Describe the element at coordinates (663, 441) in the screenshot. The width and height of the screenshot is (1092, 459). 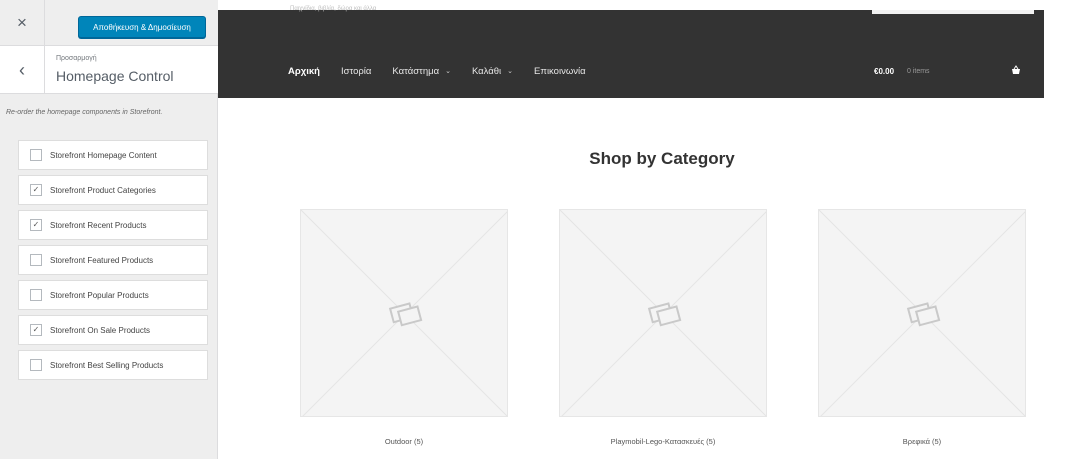
I see `category-name: Playmobil-Lego-Κατασκευές (5)` at that location.